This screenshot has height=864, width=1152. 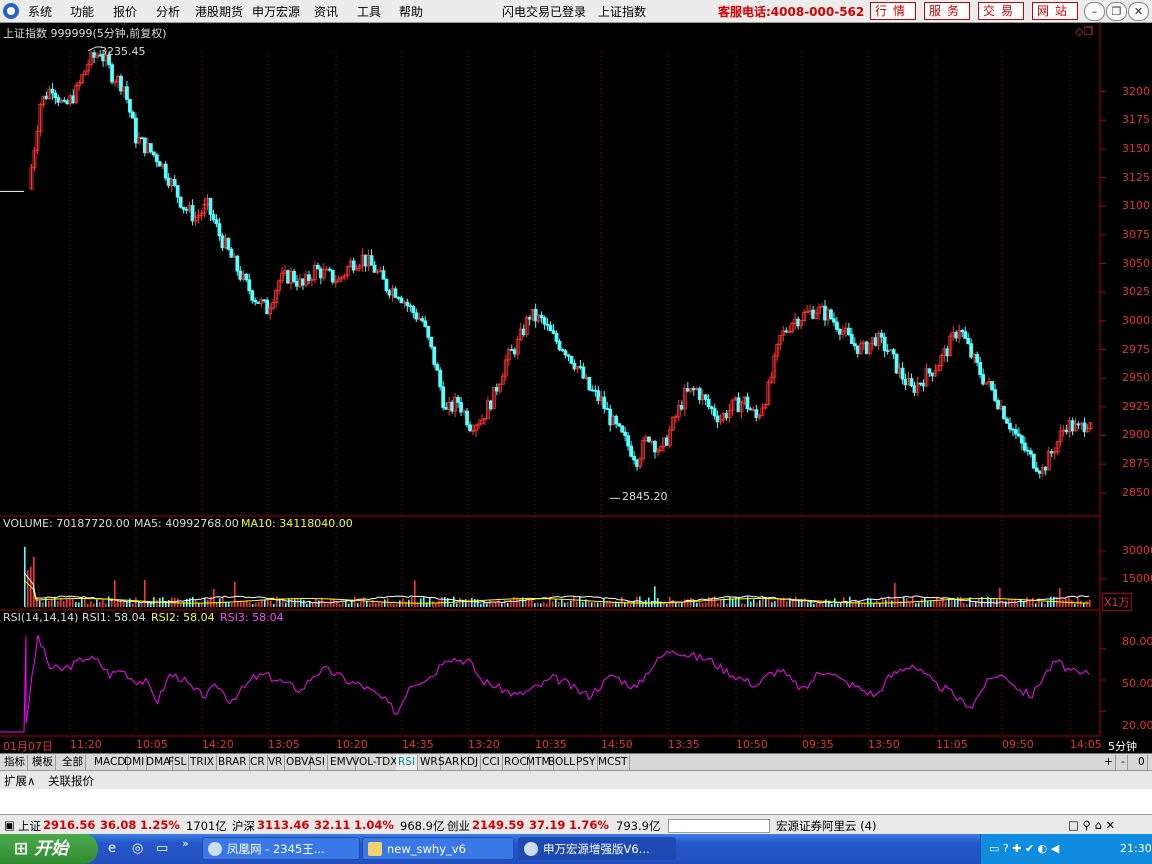 I want to click on market-button: 行情, so click(x=893, y=11).